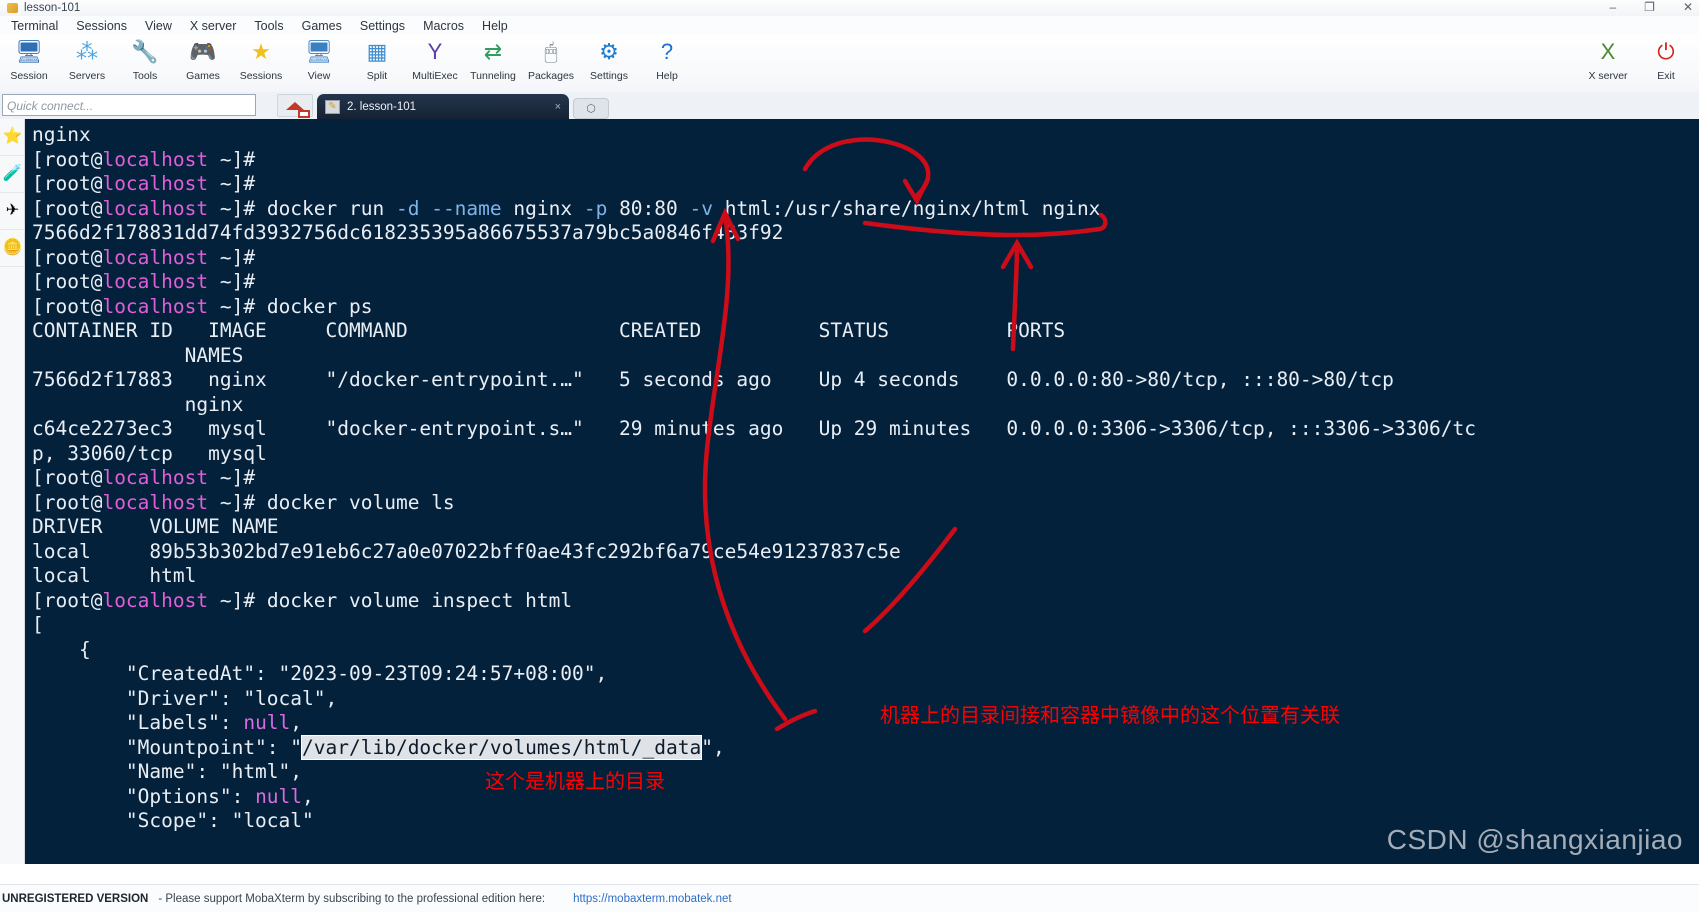  What do you see at coordinates (138, 404) in the screenshot?
I see `terminal-line: nginx` at bounding box center [138, 404].